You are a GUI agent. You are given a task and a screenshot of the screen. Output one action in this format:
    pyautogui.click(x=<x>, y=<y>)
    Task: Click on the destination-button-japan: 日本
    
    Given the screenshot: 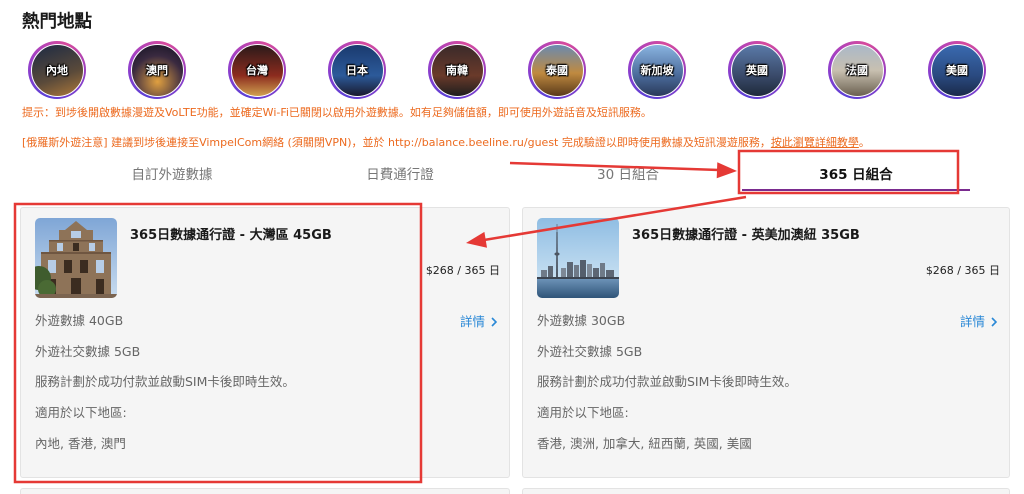 What is the action you would take?
    pyautogui.click(x=357, y=70)
    